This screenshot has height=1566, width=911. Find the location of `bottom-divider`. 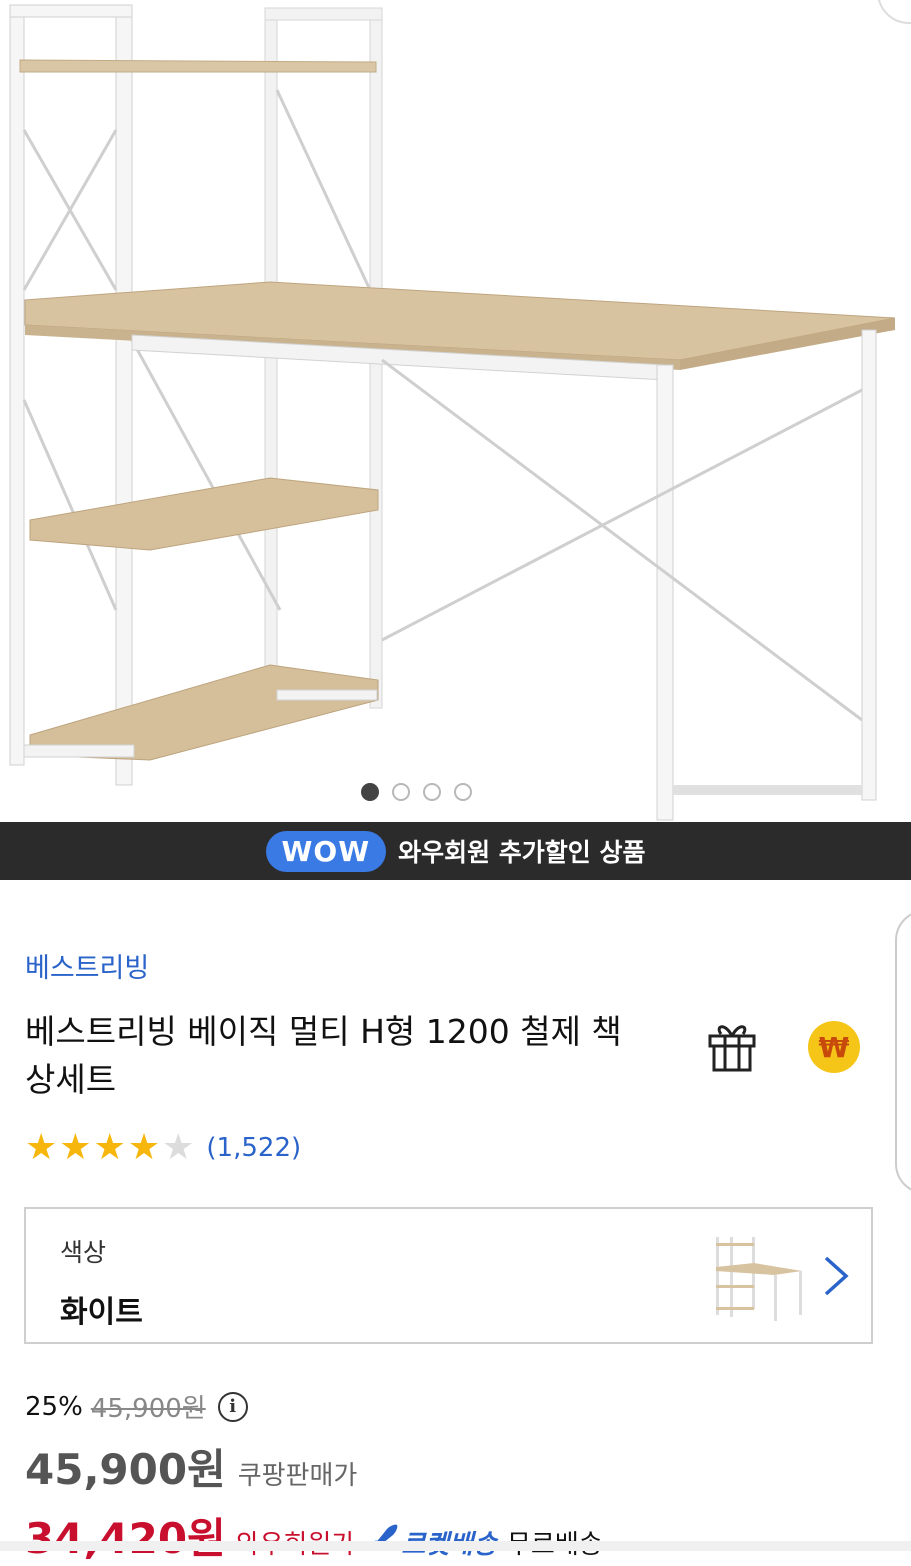

bottom-divider is located at coordinates (455, 1546).